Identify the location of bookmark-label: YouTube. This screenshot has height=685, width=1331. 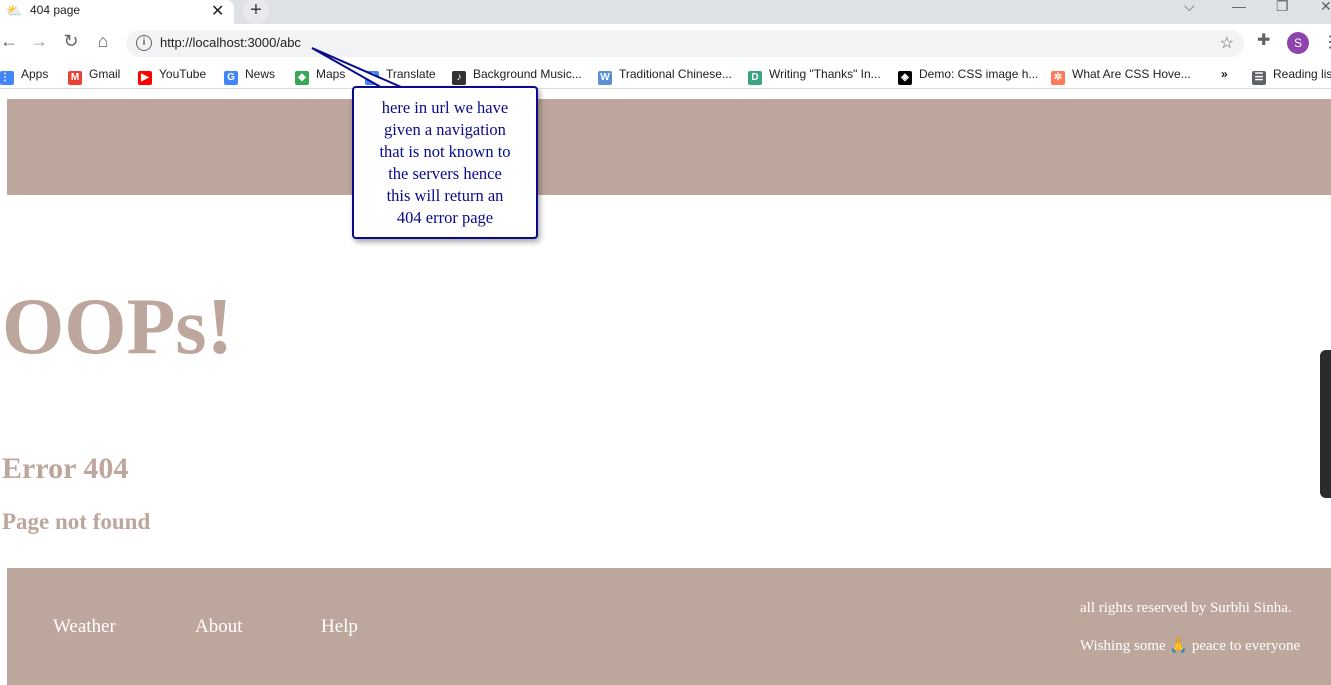
(183, 74).